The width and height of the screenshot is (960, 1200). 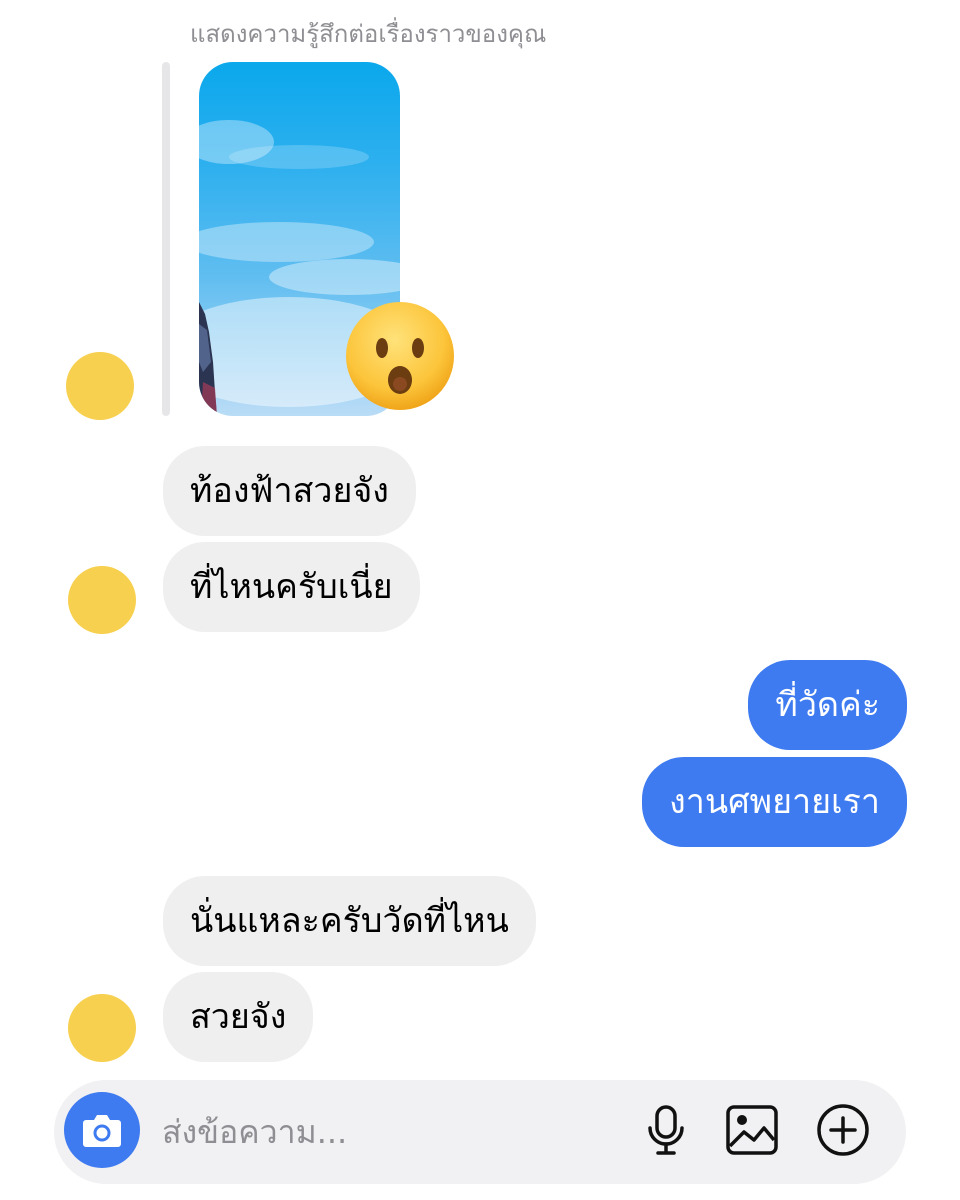 What do you see at coordinates (827, 705) in the screenshot?
I see `message-bubble-outgoing: ที่วัดค่ะ` at bounding box center [827, 705].